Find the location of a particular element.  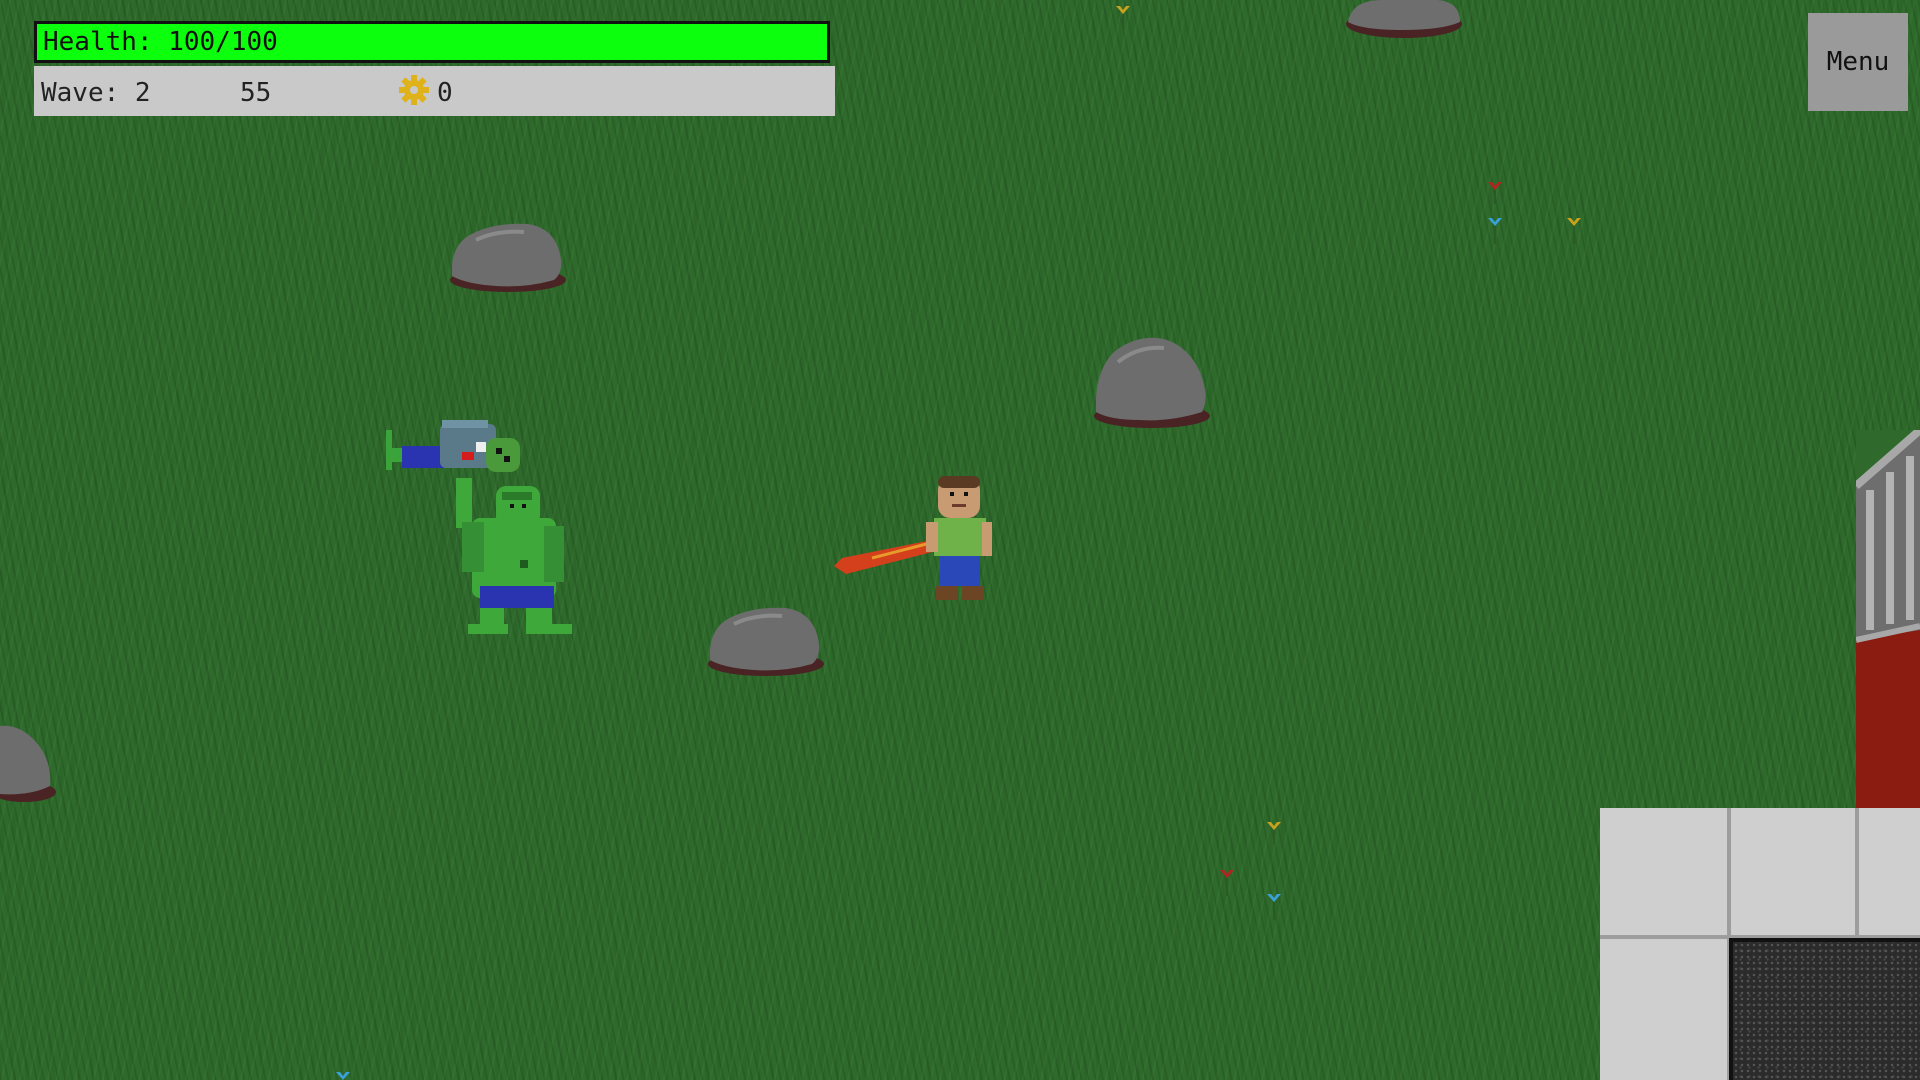

status-bar: Wave: 2 55 0 is located at coordinates (434, 91).